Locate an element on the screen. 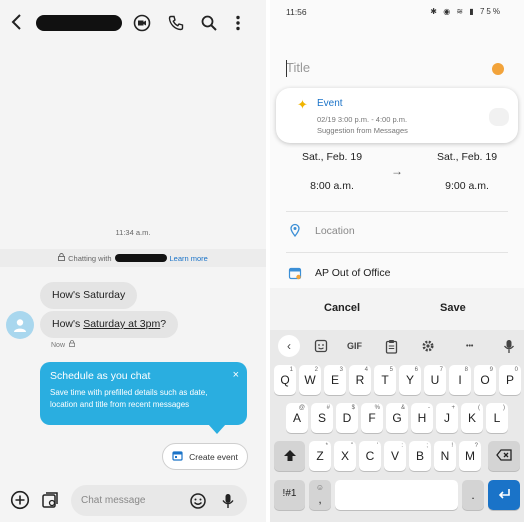 Image resolution: width=524 pixels, height=522 pixels. key-k: (K is located at coordinates (472, 418).